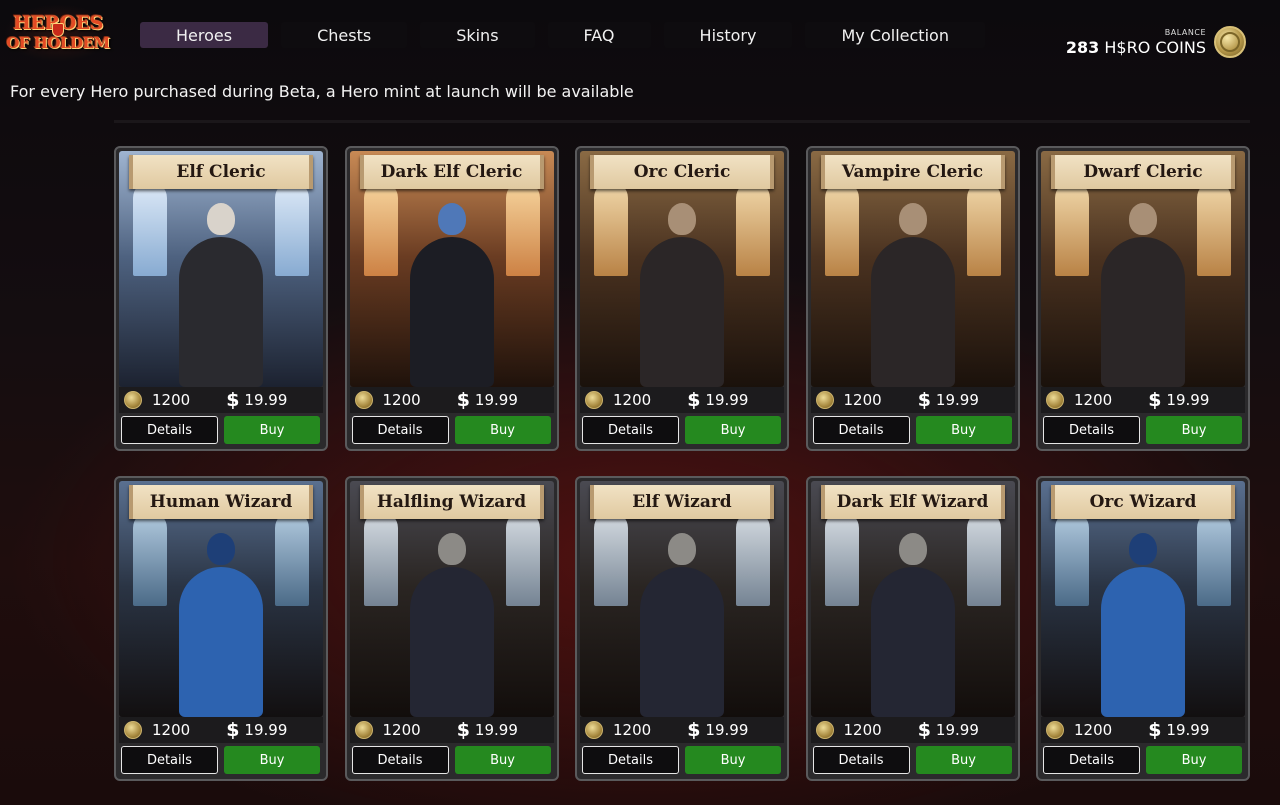  I want to click on hero-card-dark-elf-wizard: Dark Elf Wizard 1200 $ 19.99 Details Buy, so click(912, 628).